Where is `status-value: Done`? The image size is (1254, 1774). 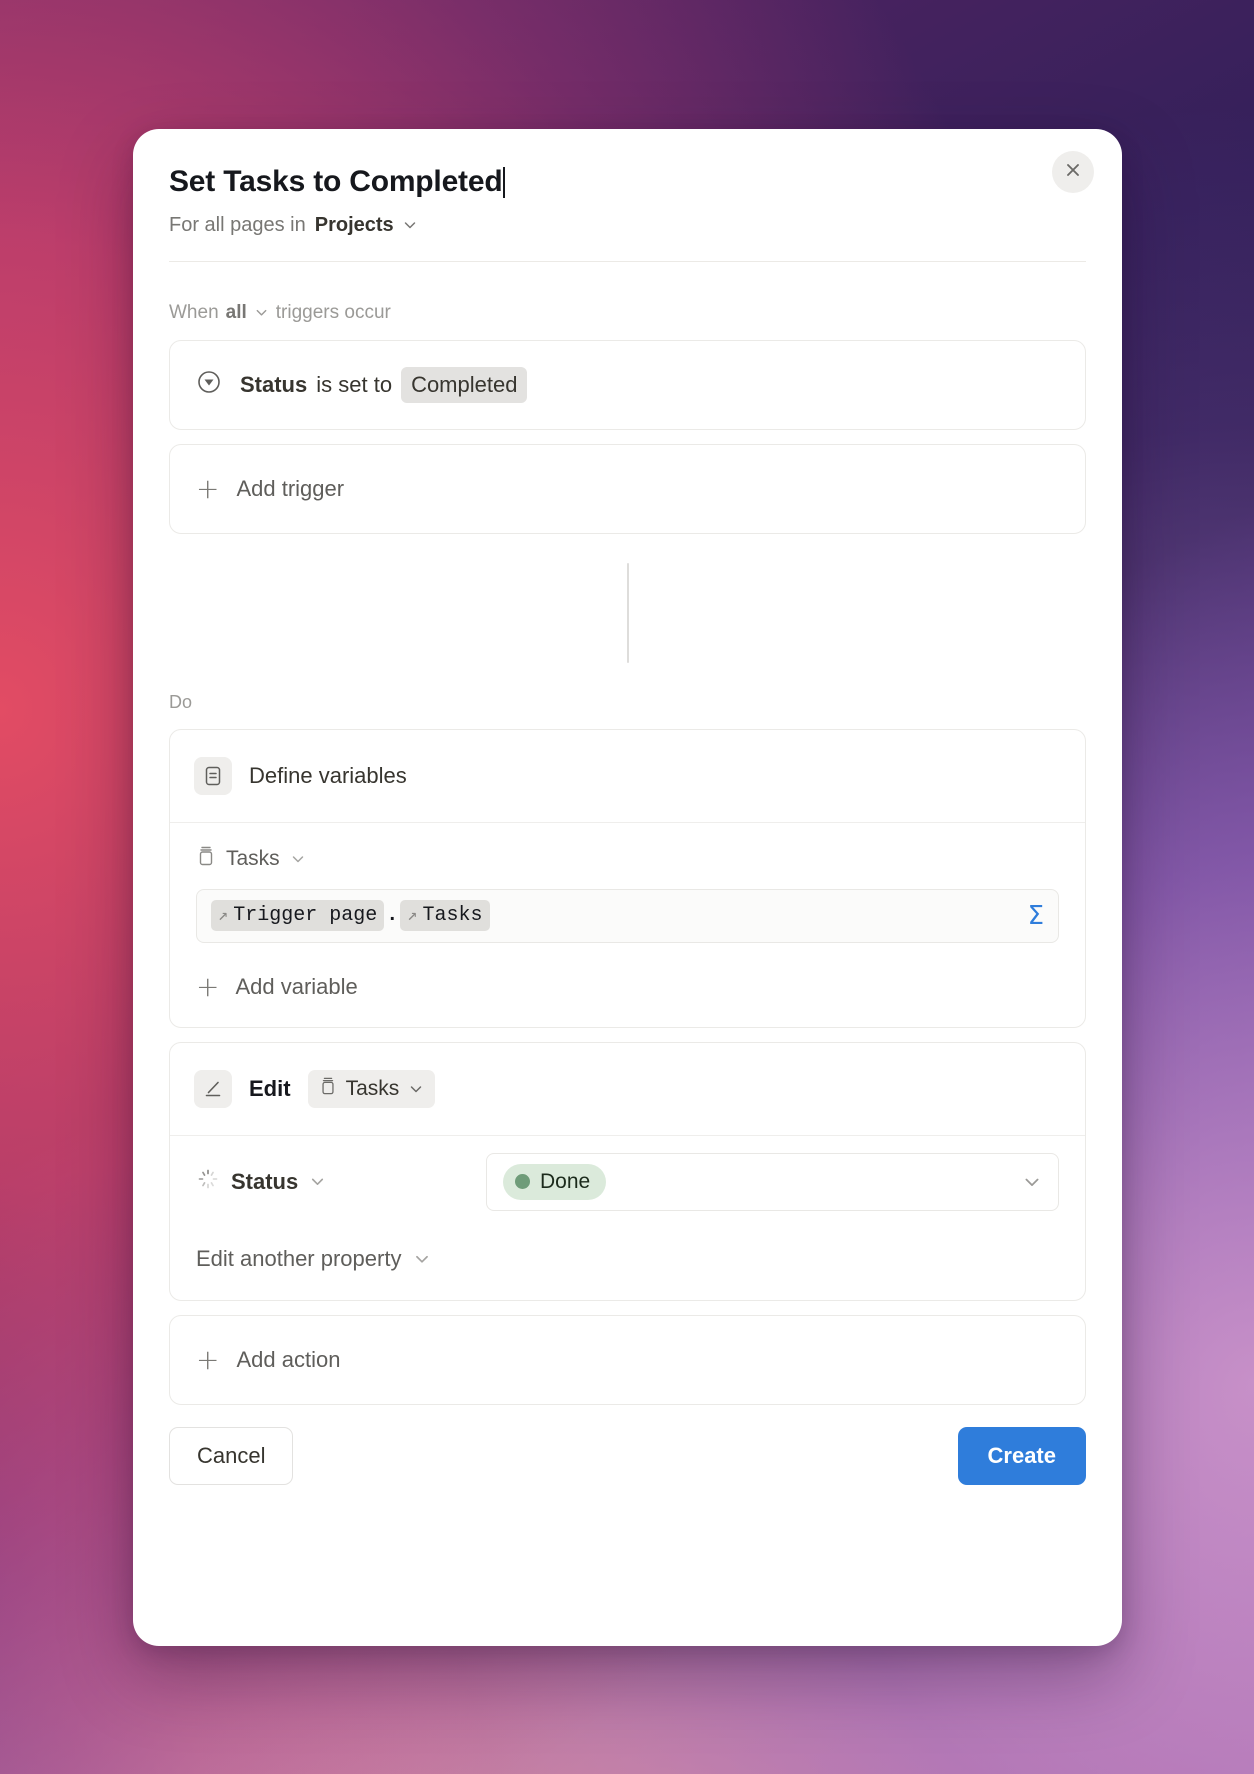
status-value: Done is located at coordinates (565, 1181).